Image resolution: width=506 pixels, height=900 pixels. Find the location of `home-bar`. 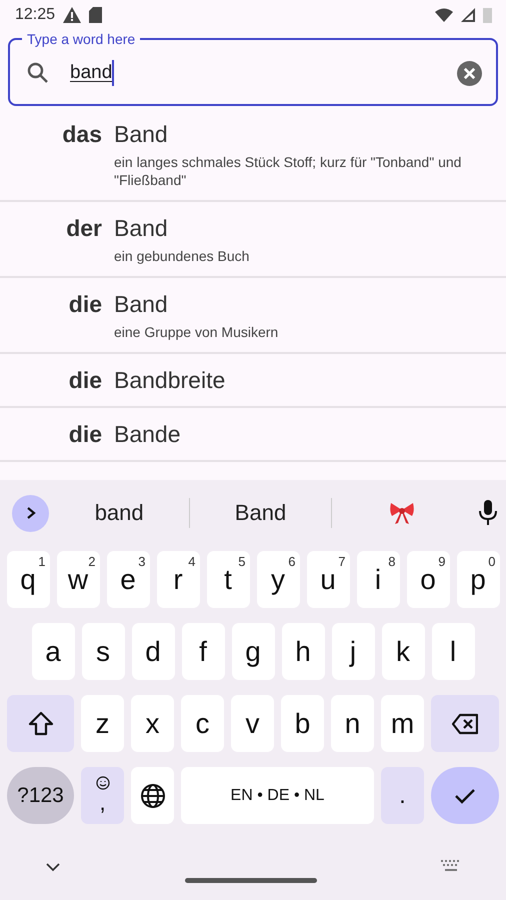

home-bar is located at coordinates (251, 880).